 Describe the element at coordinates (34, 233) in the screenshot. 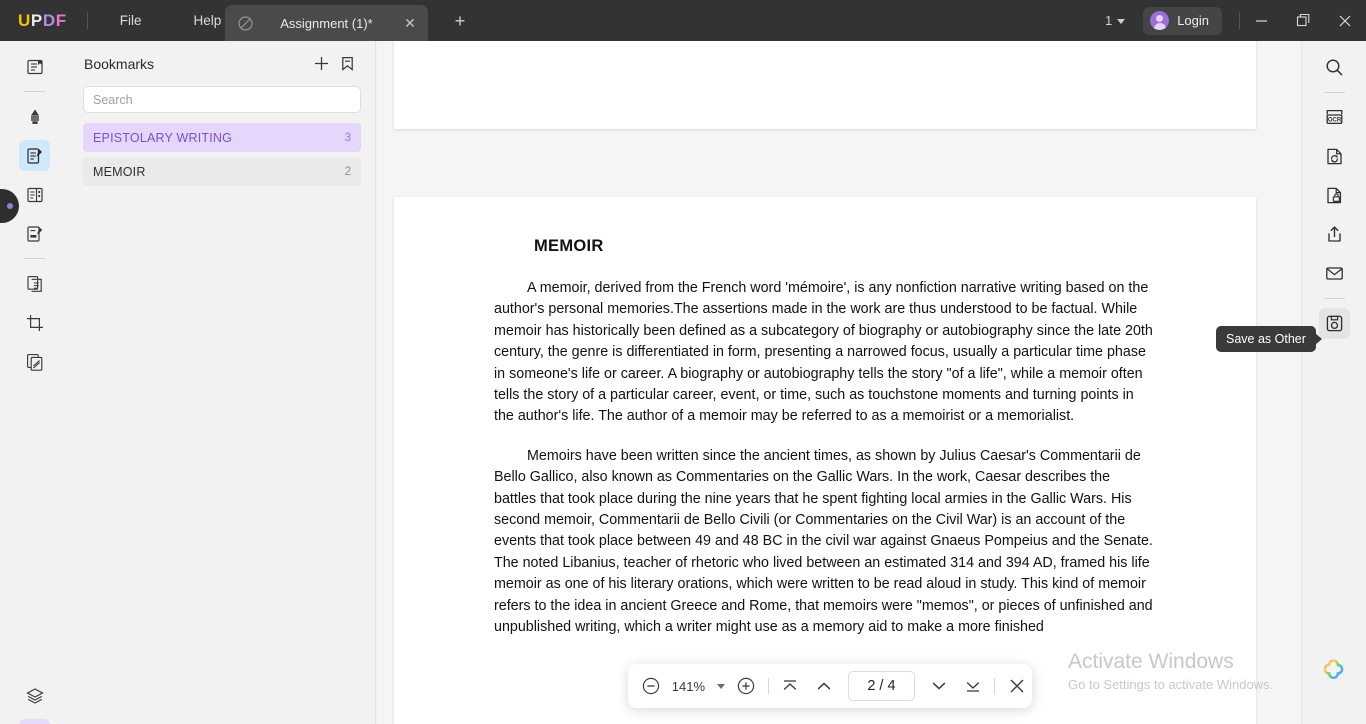

I see `form-icon` at that location.